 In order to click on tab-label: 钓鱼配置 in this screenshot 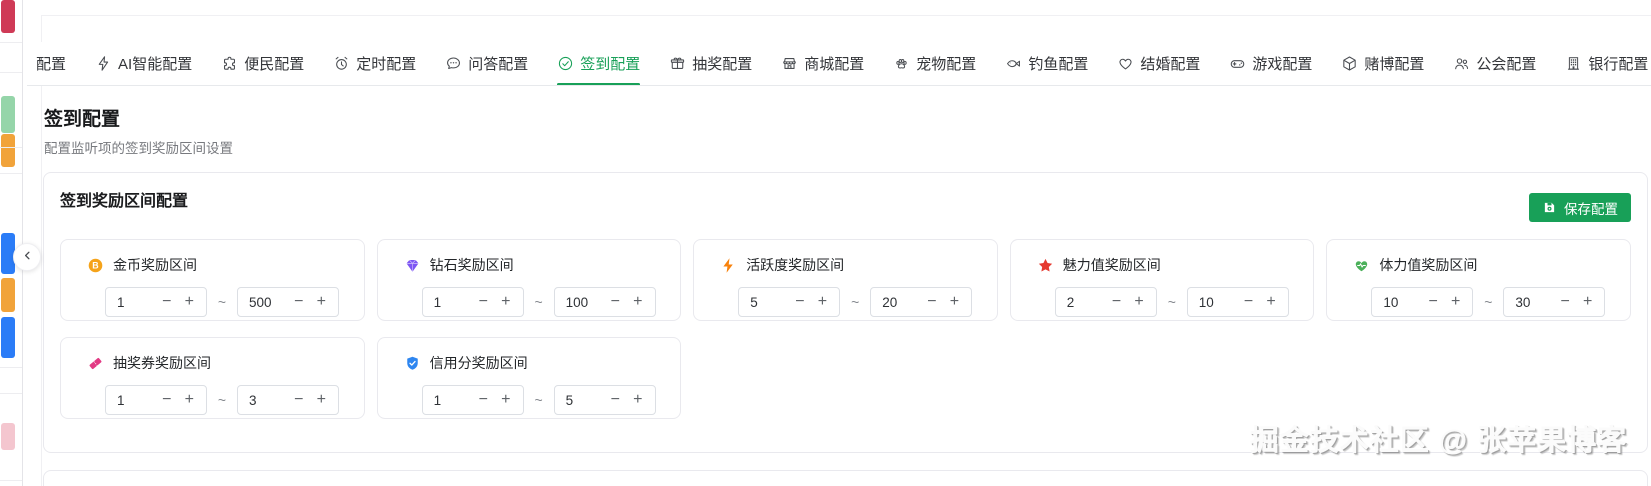, I will do `click(1058, 64)`.